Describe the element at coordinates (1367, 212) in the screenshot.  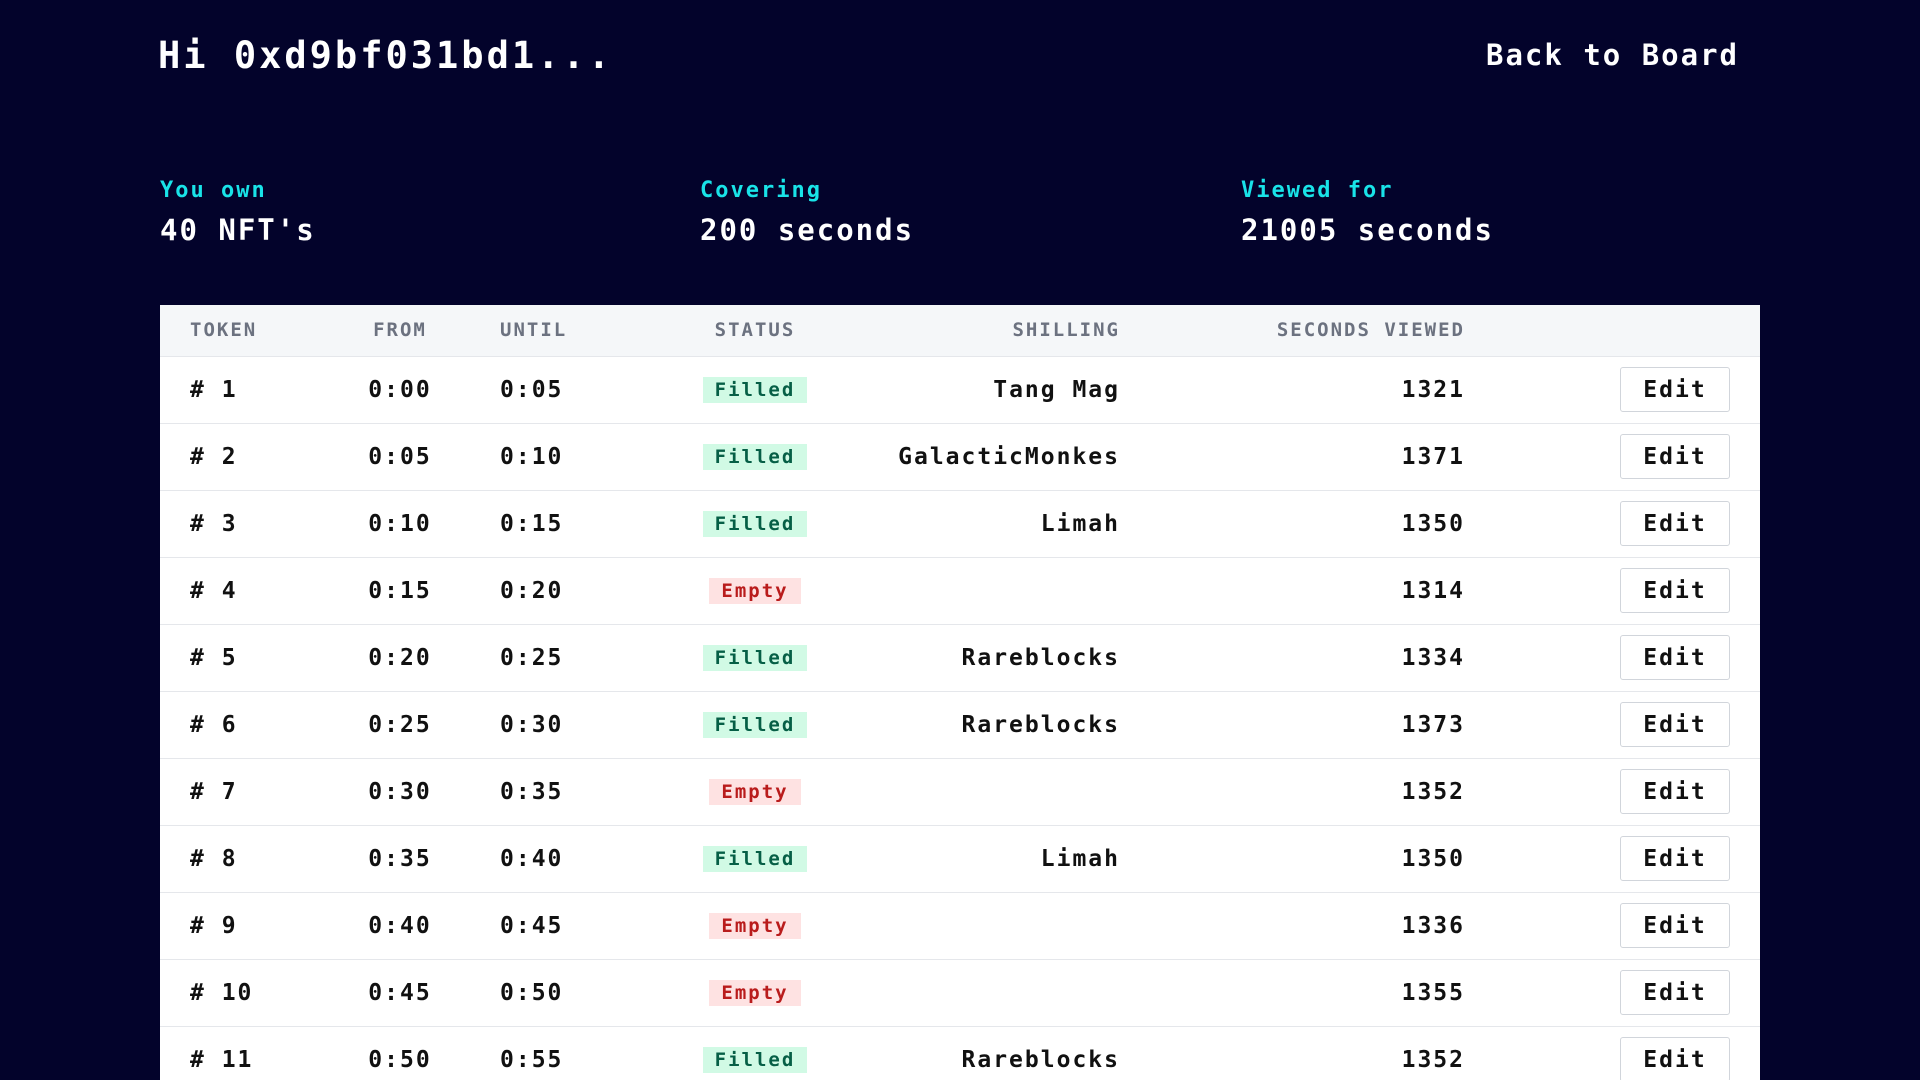
I see `stat-viewed: Viewed for 21005 seconds` at that location.